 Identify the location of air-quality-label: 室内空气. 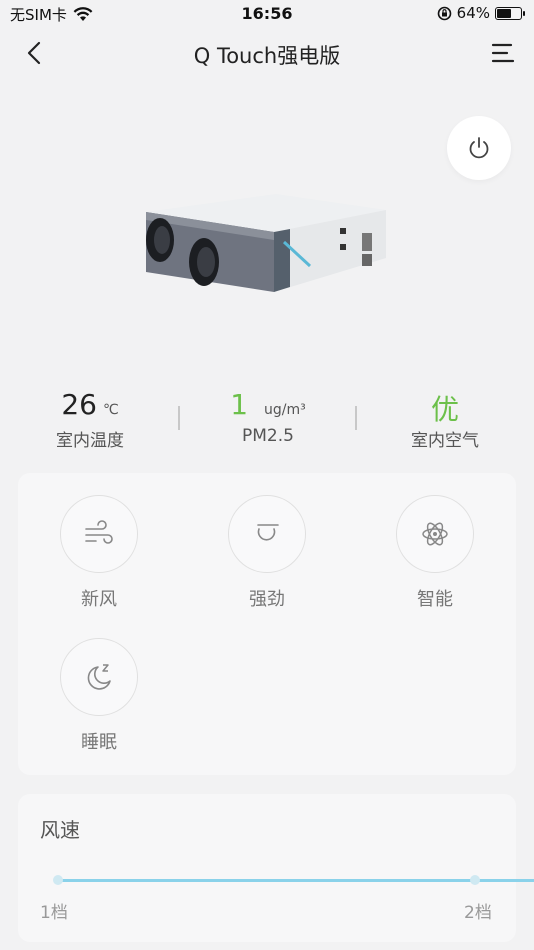
(445, 441).